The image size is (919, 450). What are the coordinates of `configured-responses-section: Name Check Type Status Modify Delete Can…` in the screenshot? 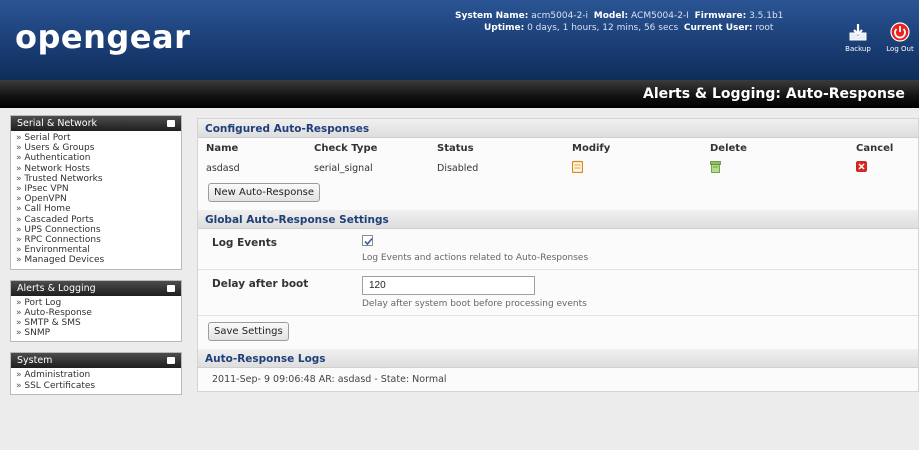 It's located at (558, 174).